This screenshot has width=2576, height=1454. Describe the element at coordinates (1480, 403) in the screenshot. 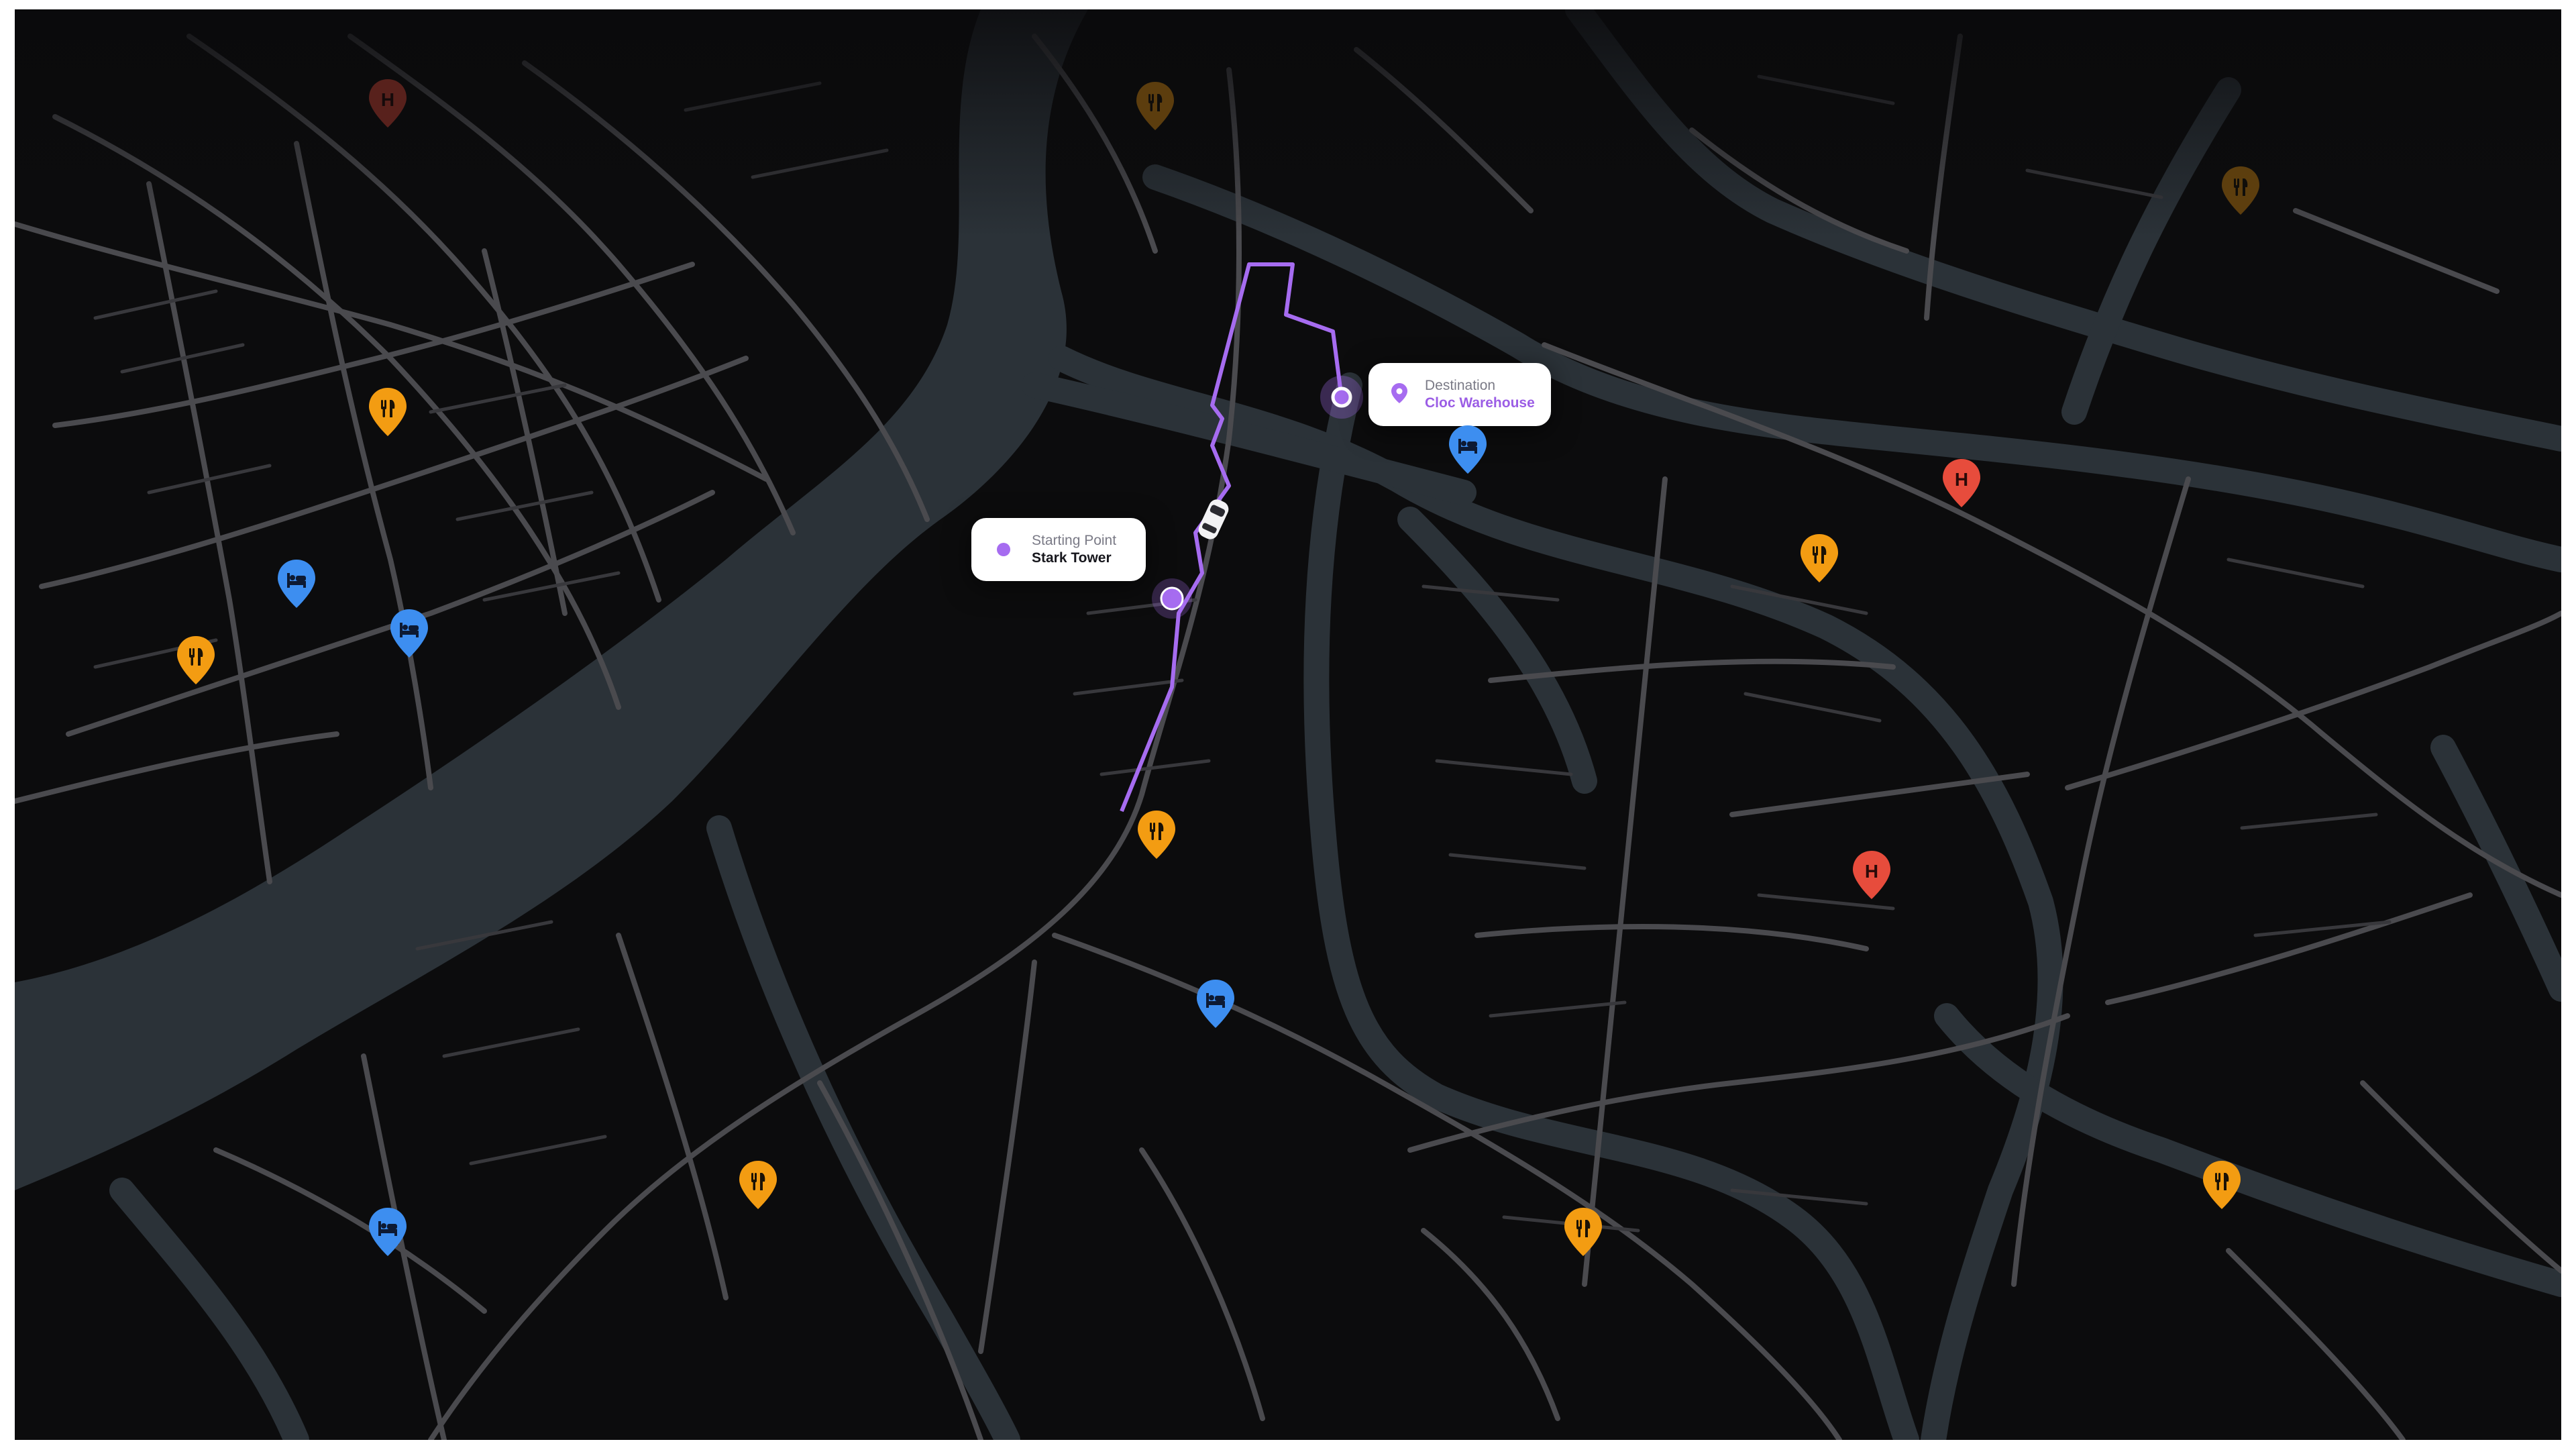

I see `destination-name: Cloc Warehouse` at that location.